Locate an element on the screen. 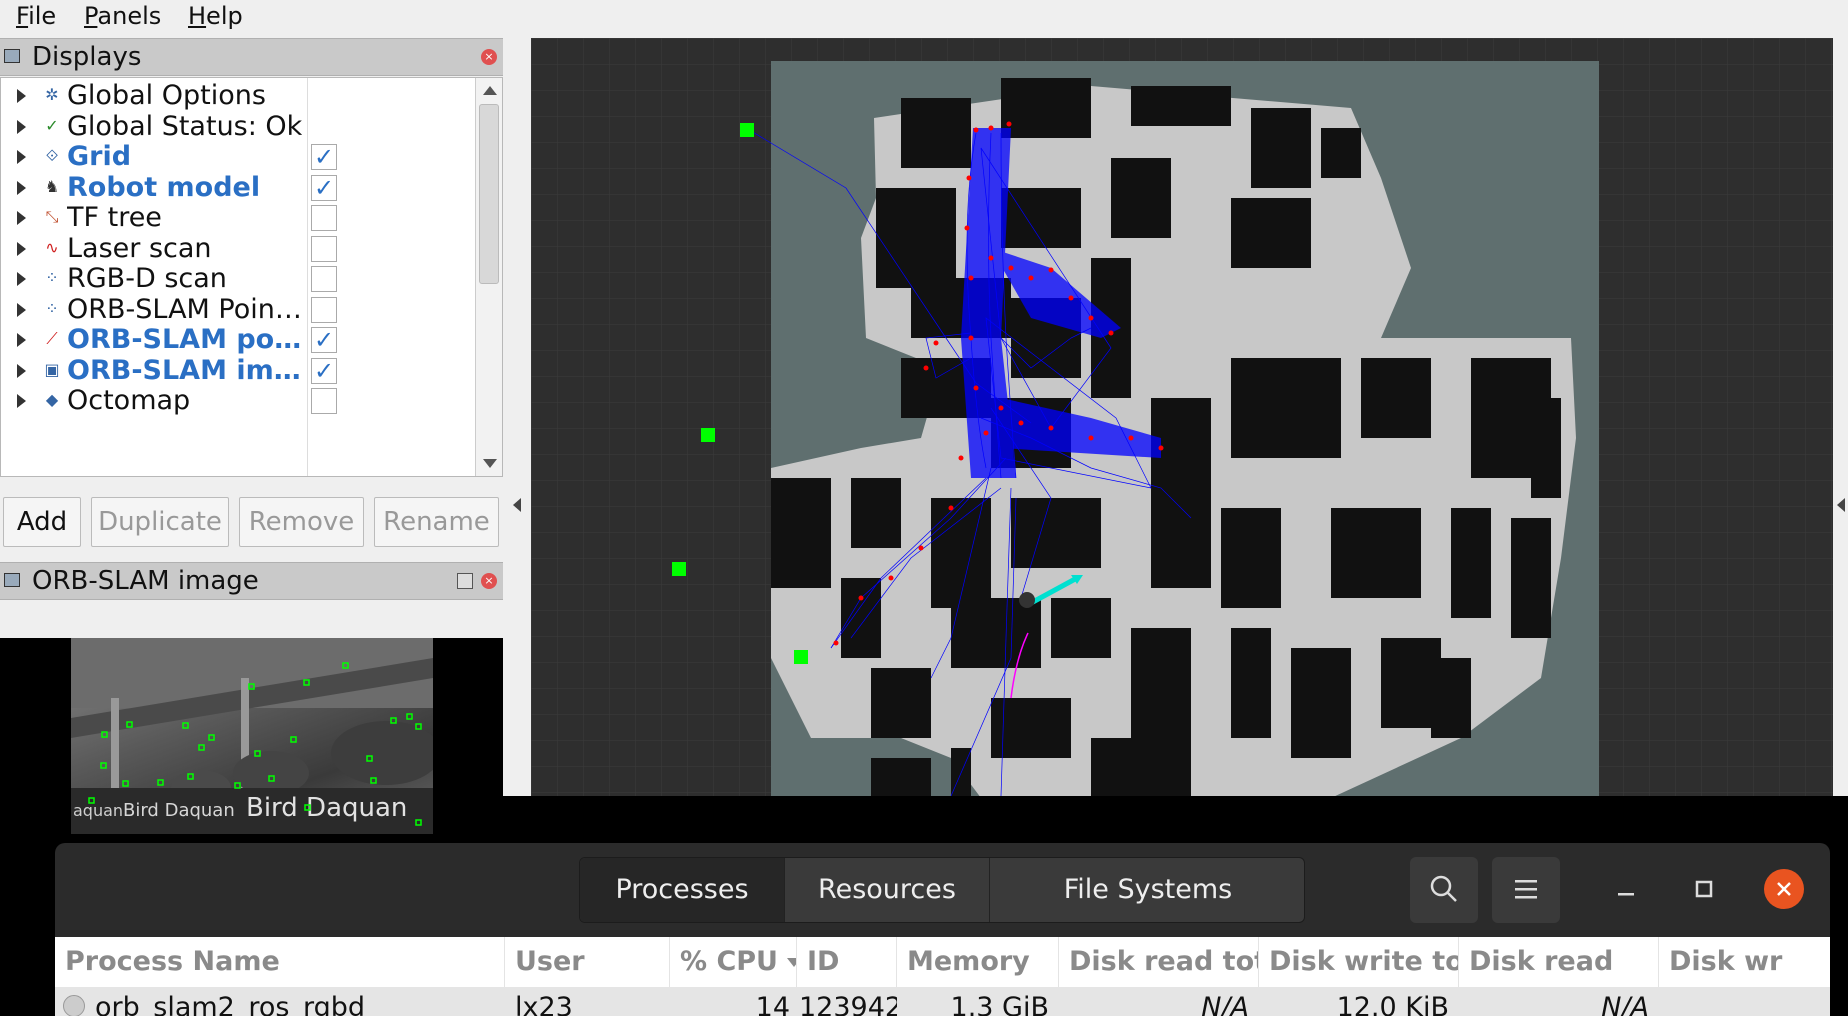 Image resolution: width=1848 pixels, height=1016 pixels. collapse-right-icon is located at coordinates (1841, 505).